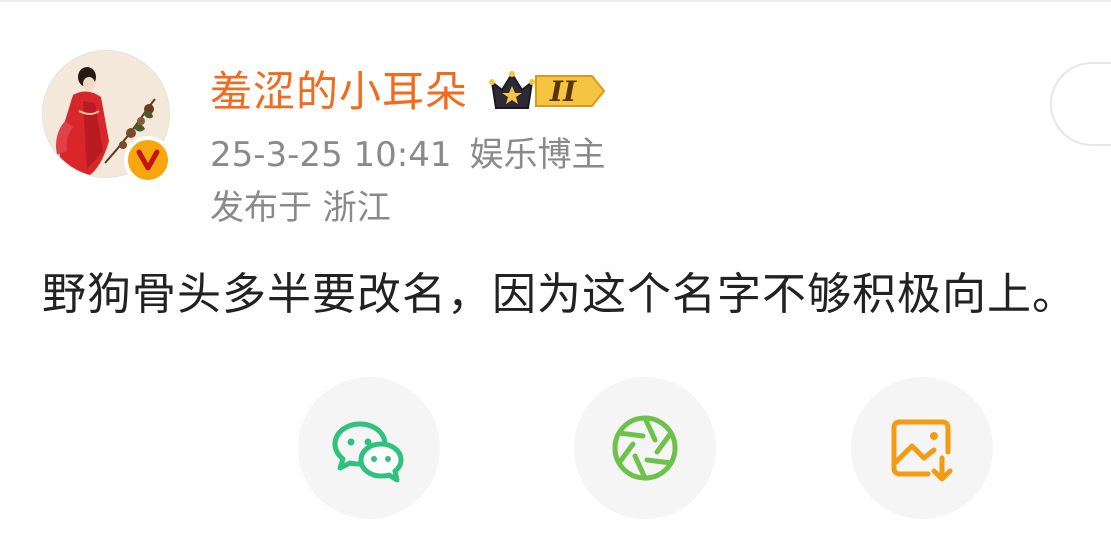  I want to click on share-moments-button, so click(645, 448).